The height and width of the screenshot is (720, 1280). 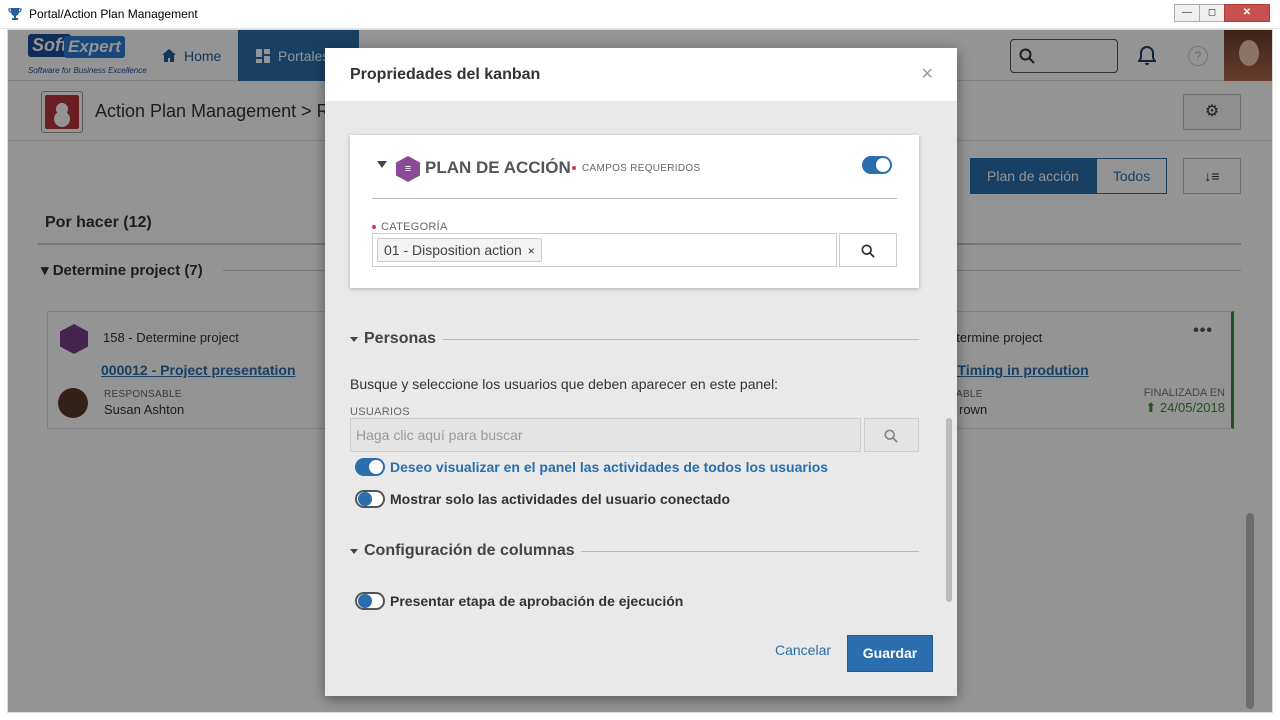 What do you see at coordinates (113, 14) in the screenshot?
I see `window-title: Portal/Action Plan Management` at bounding box center [113, 14].